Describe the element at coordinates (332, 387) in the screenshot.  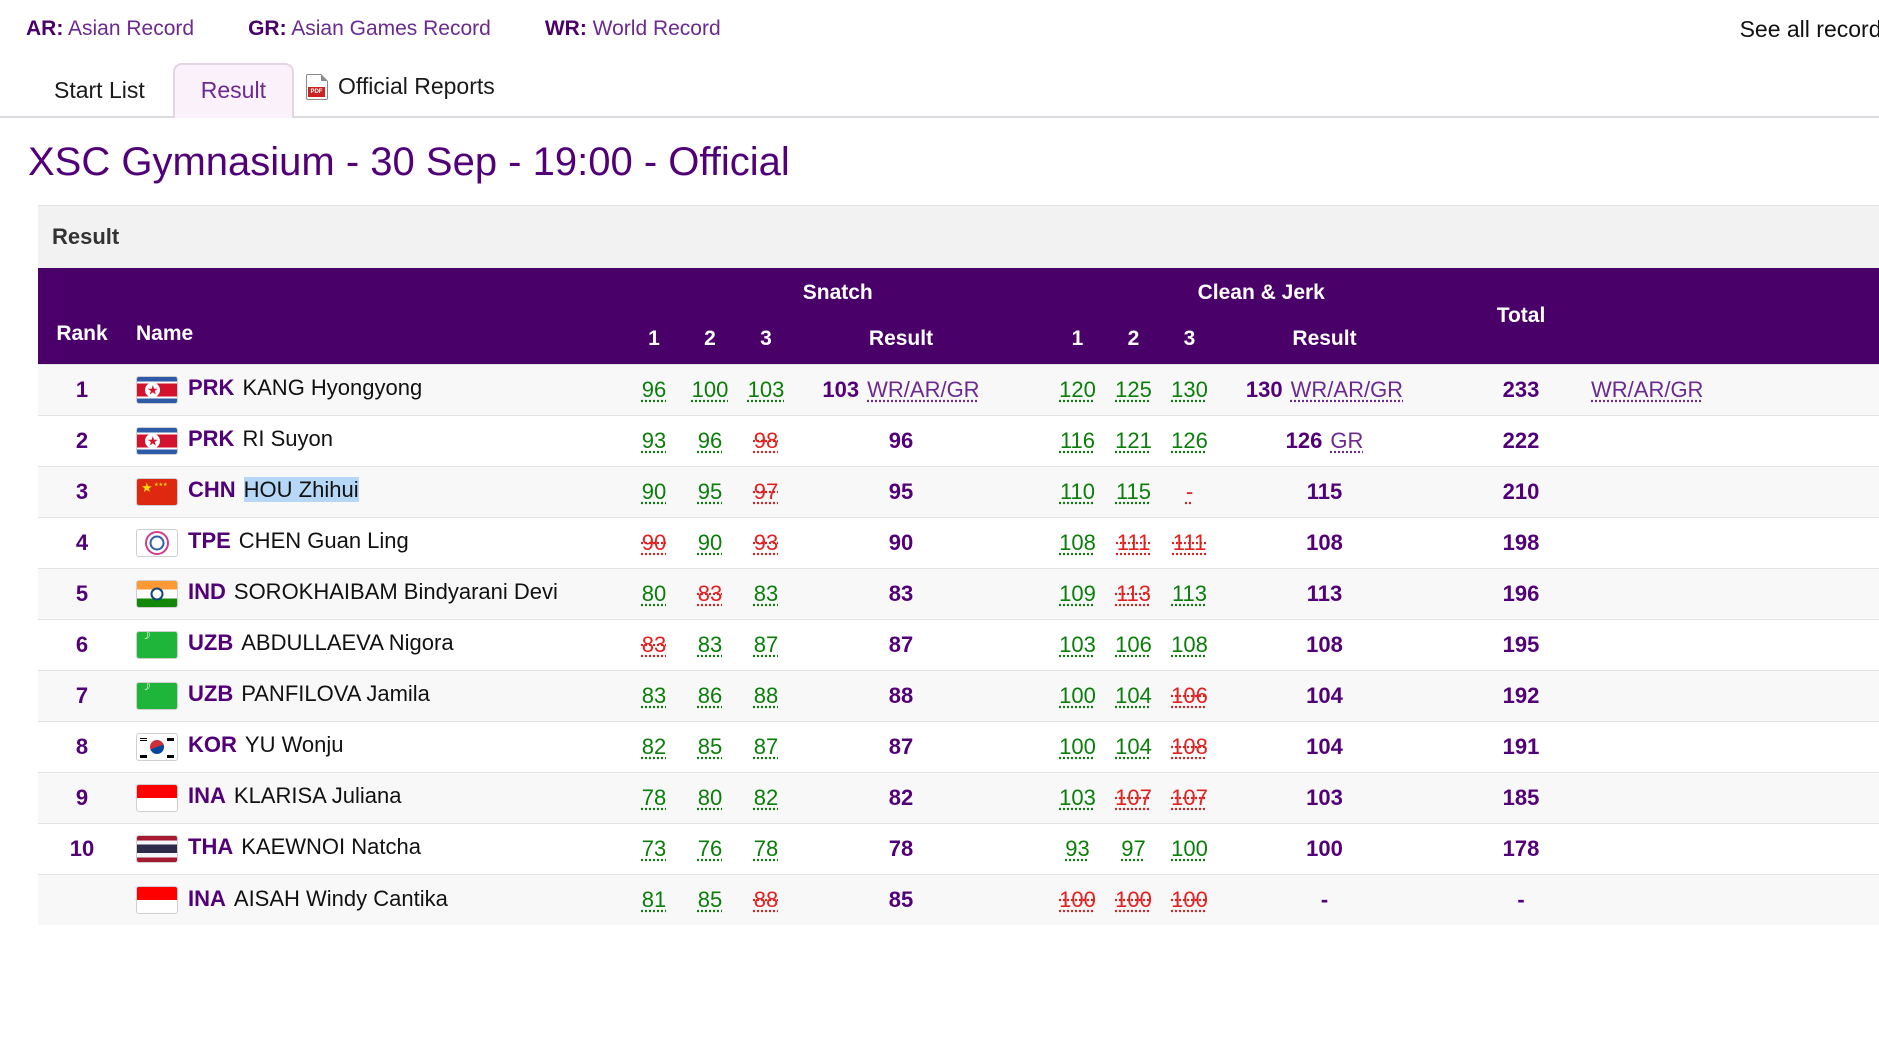
I see `athlete-name: KANG Hyongyong` at that location.